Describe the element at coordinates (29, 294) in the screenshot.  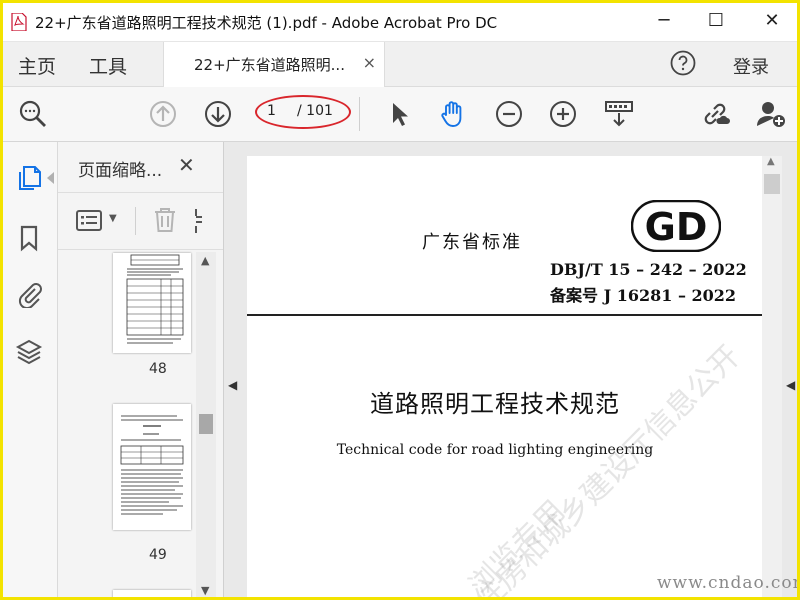
I see `attachment-icon` at that location.